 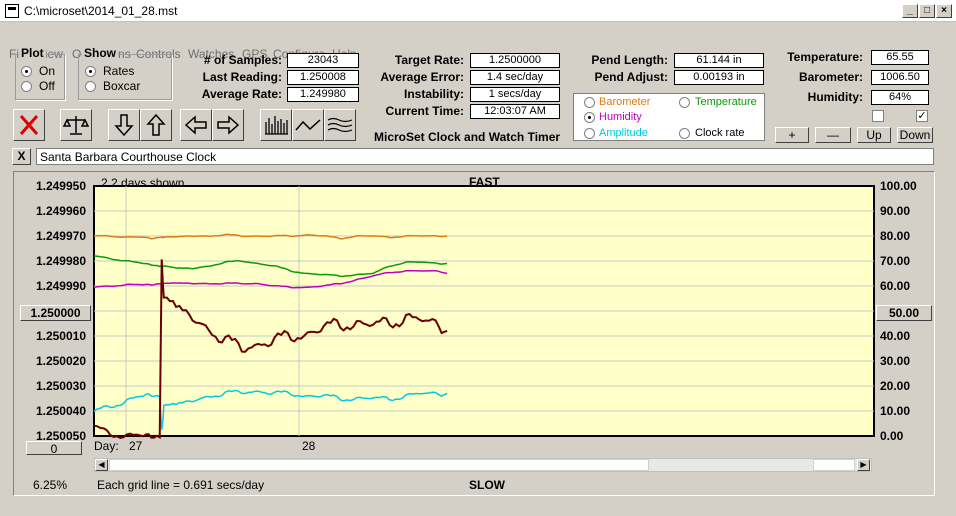 I want to click on y-left-tick-label: 1.249990, so click(x=61, y=286).